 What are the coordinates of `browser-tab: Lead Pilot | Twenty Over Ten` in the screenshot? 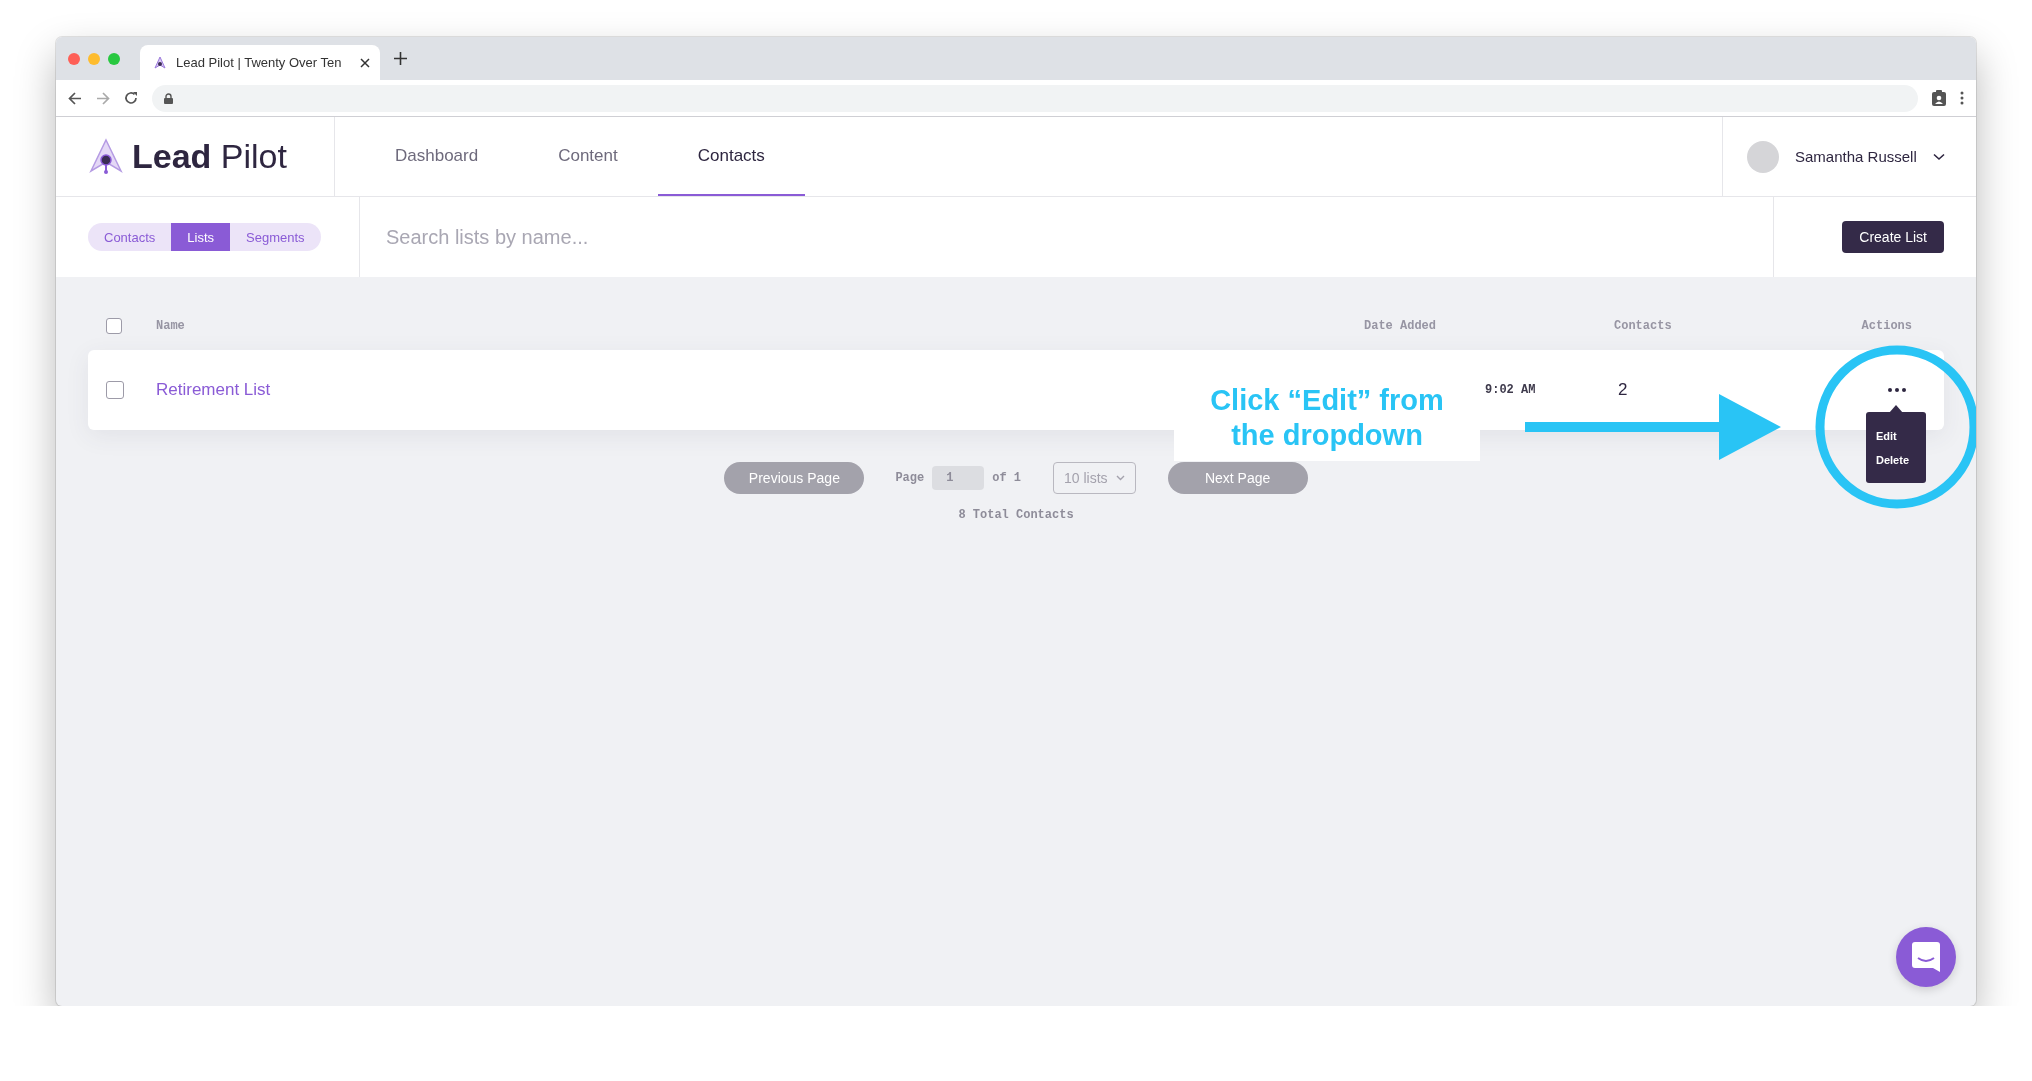 It's located at (260, 62).